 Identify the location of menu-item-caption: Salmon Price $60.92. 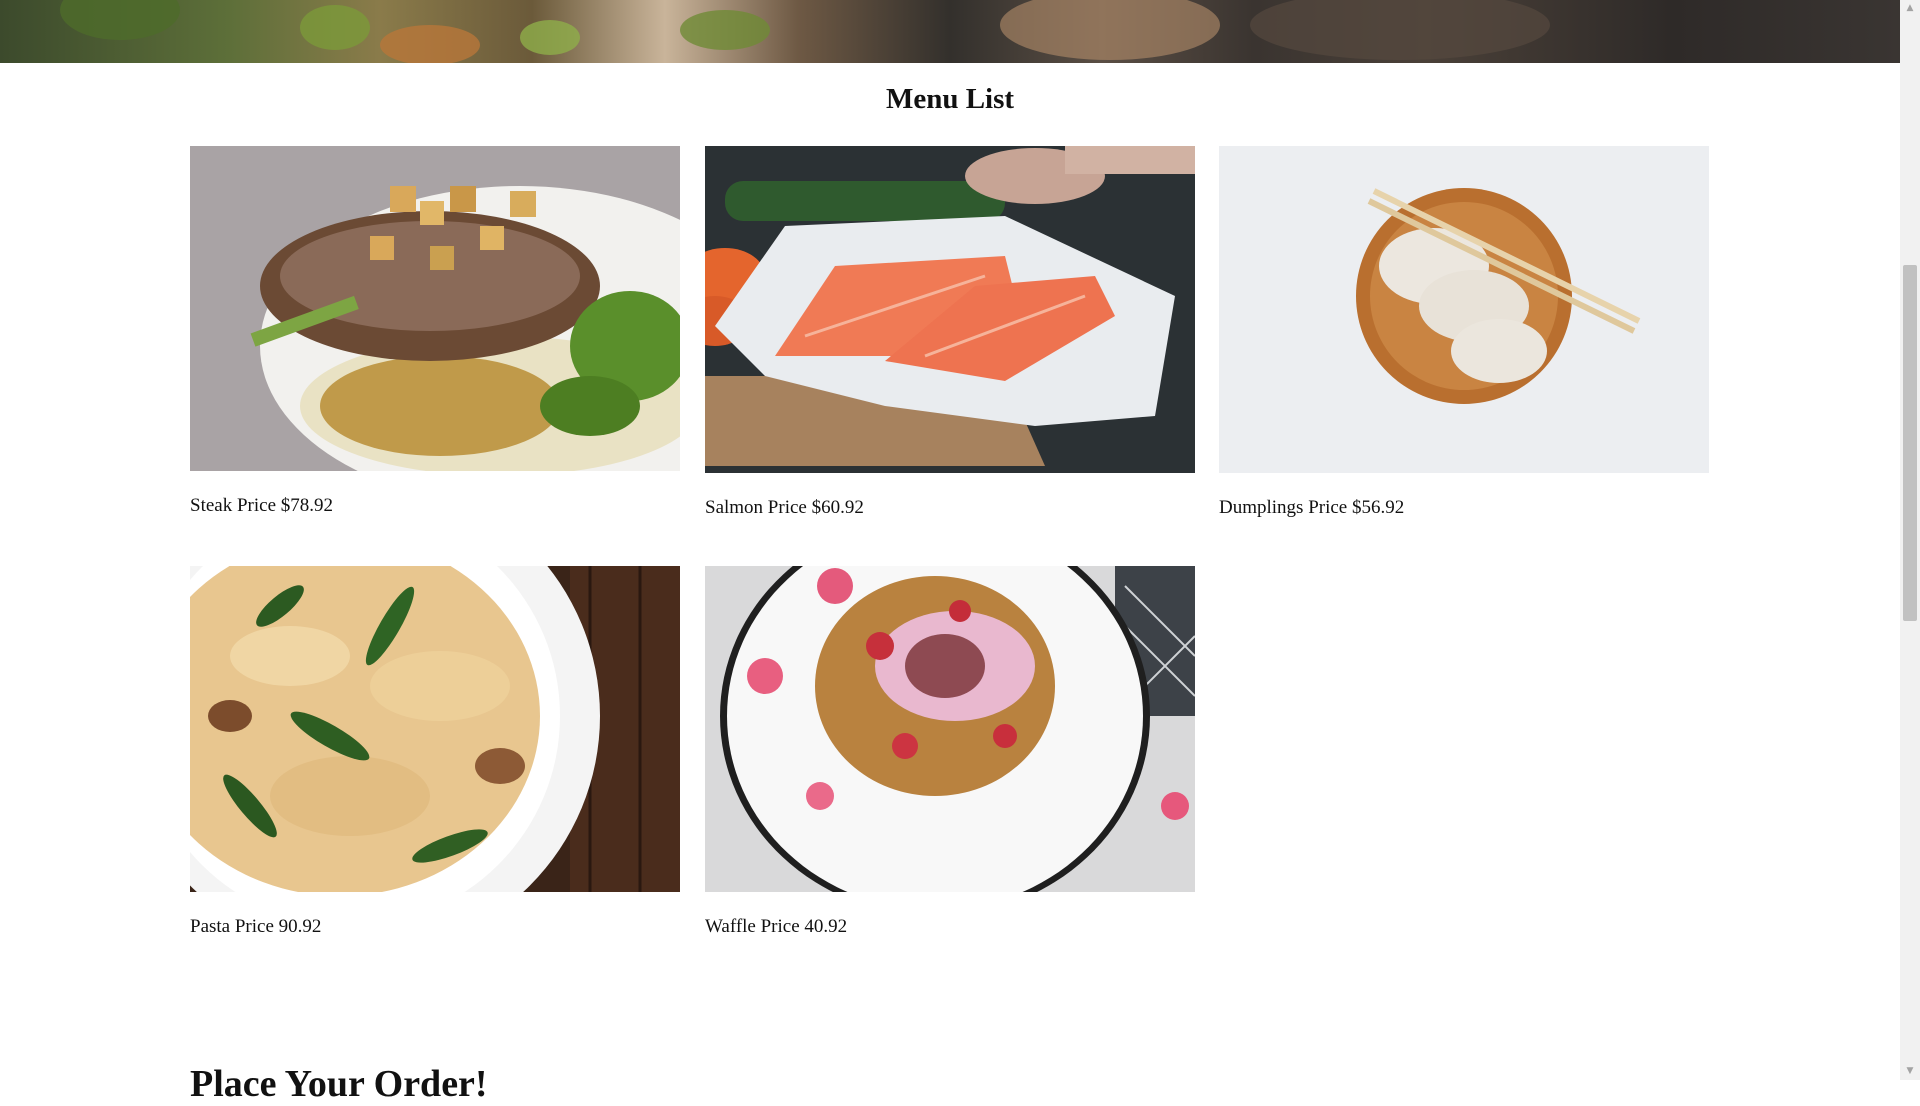
(784, 507).